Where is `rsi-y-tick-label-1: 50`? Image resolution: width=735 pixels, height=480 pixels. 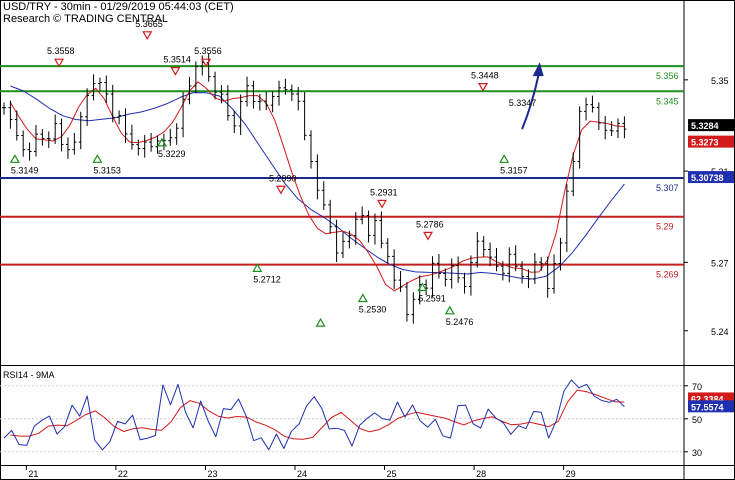 rsi-y-tick-label-1: 50 is located at coordinates (697, 420).